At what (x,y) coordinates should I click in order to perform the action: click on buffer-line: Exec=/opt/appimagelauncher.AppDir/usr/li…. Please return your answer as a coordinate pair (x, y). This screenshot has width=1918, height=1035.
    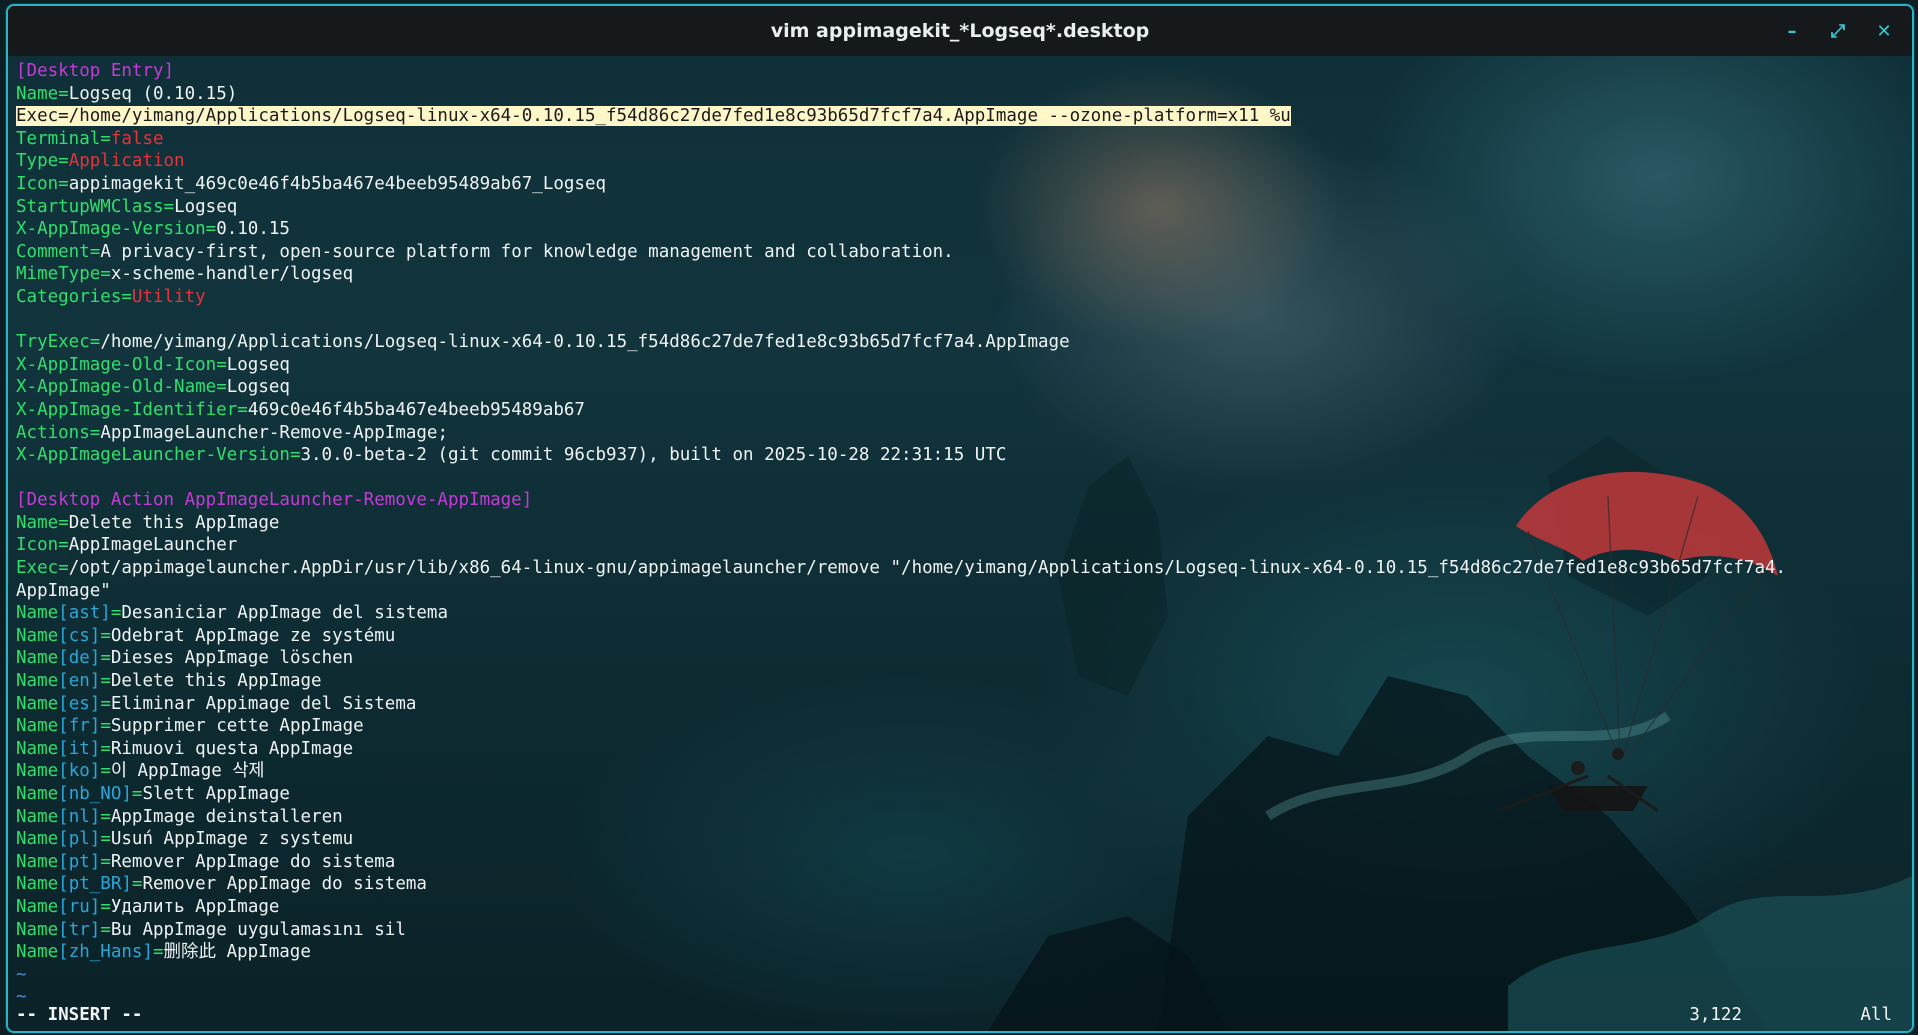
    Looking at the image, I should click on (964, 568).